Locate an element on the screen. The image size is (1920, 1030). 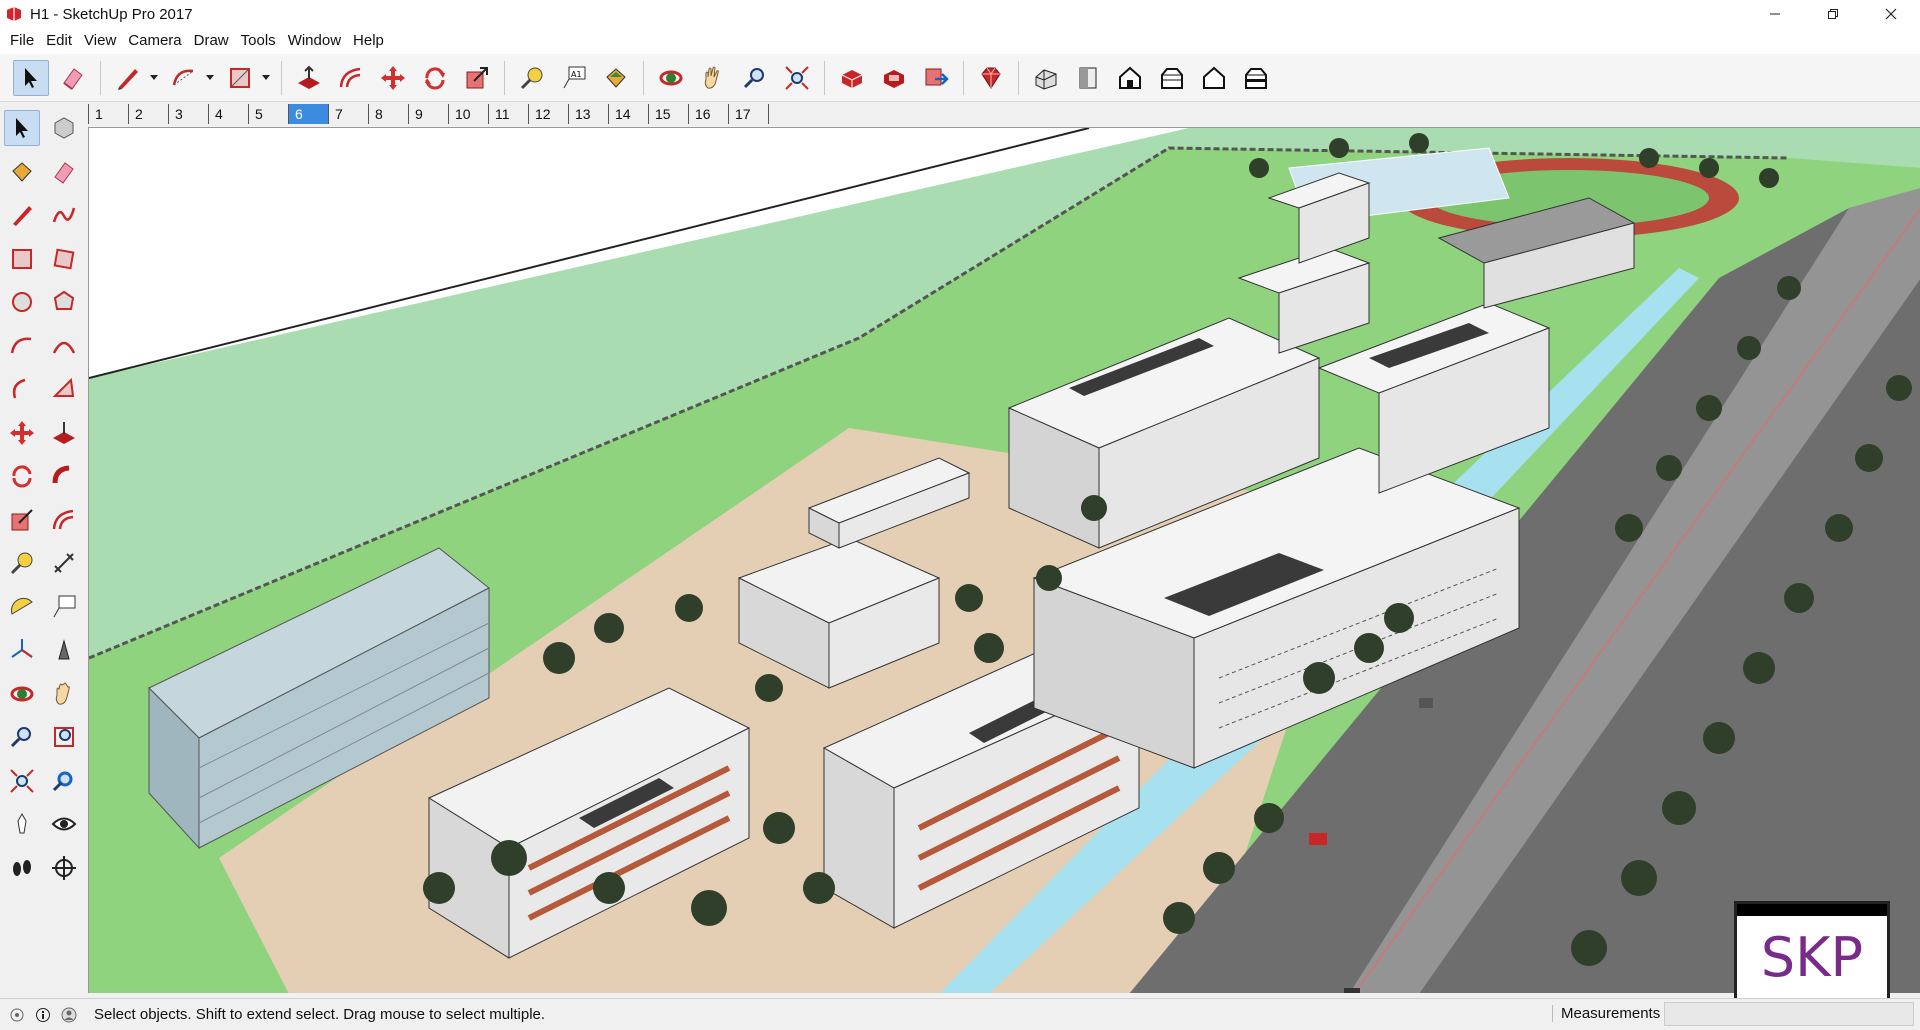
rectangle-tool-button is located at coordinates (22, 259).